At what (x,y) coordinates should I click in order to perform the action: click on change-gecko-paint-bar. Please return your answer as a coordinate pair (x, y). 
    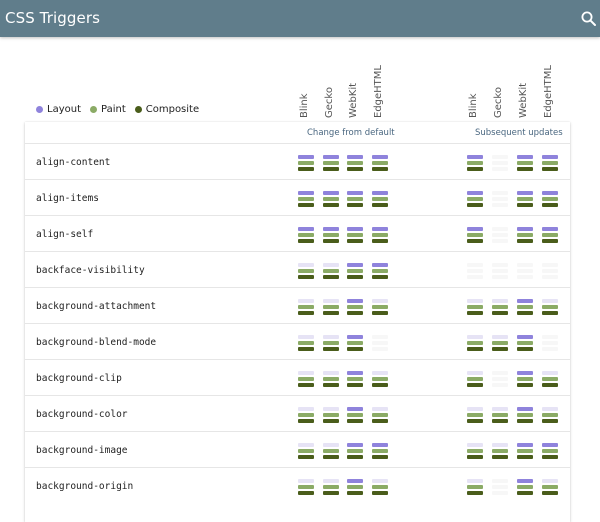
    Looking at the image, I should click on (331, 379).